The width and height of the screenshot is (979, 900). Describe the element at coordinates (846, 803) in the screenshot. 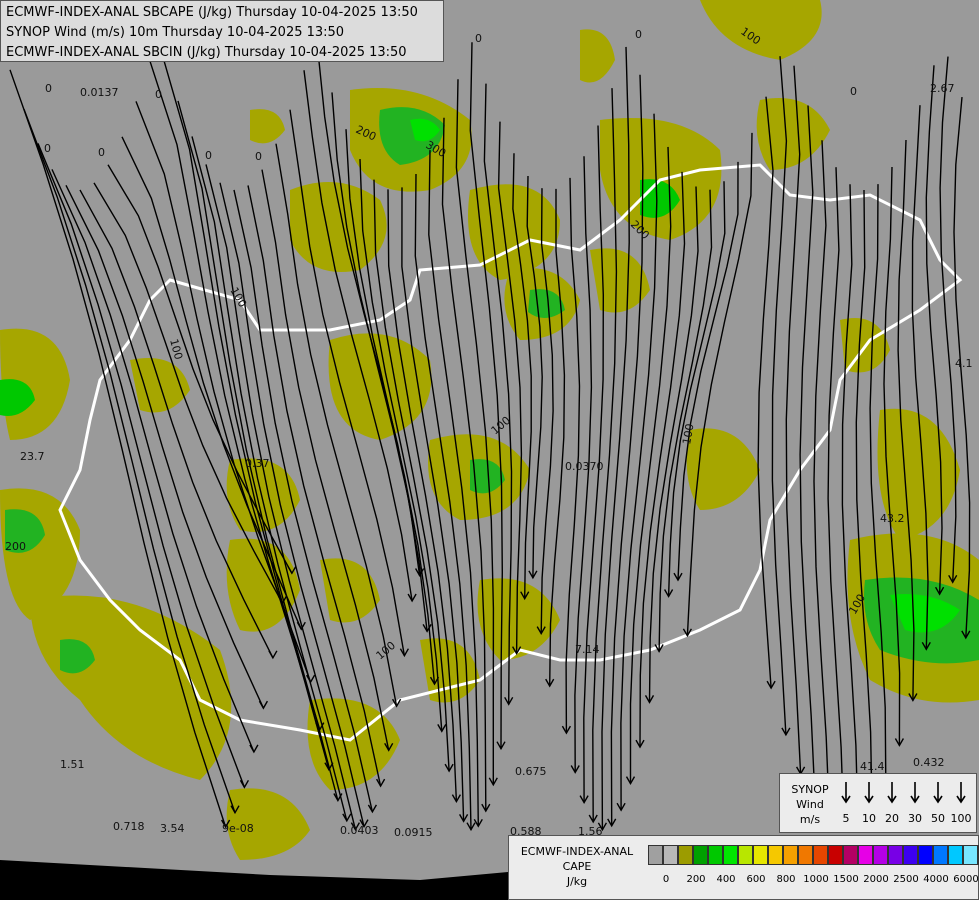

I see `wind-legend-arrow: 5` at that location.